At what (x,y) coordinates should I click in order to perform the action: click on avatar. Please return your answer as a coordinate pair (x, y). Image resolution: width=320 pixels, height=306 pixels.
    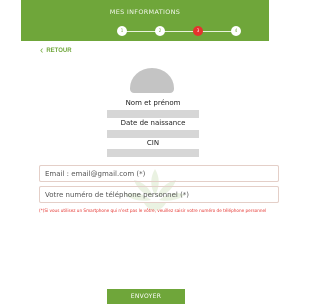
    Looking at the image, I should click on (152, 80).